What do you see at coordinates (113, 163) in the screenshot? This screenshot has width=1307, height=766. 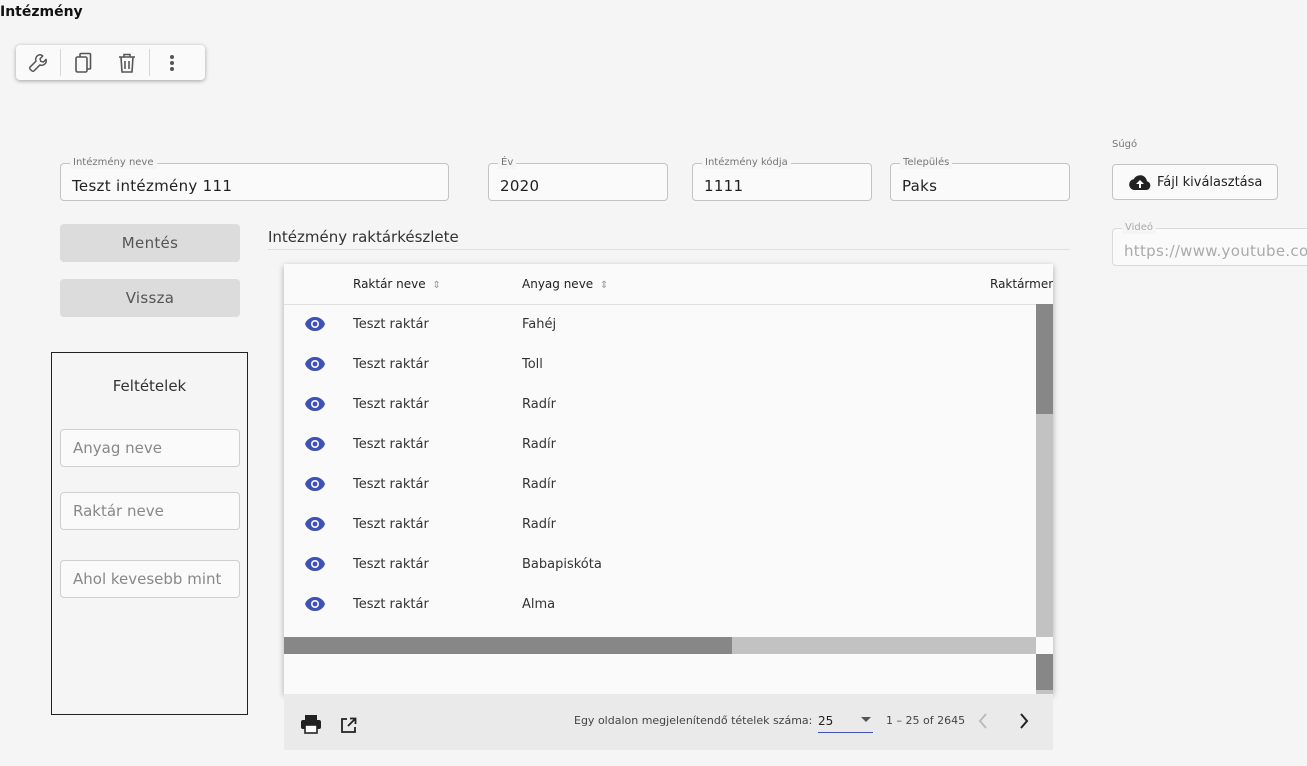 I see `institution-name-label: Intézmény neve` at bounding box center [113, 163].